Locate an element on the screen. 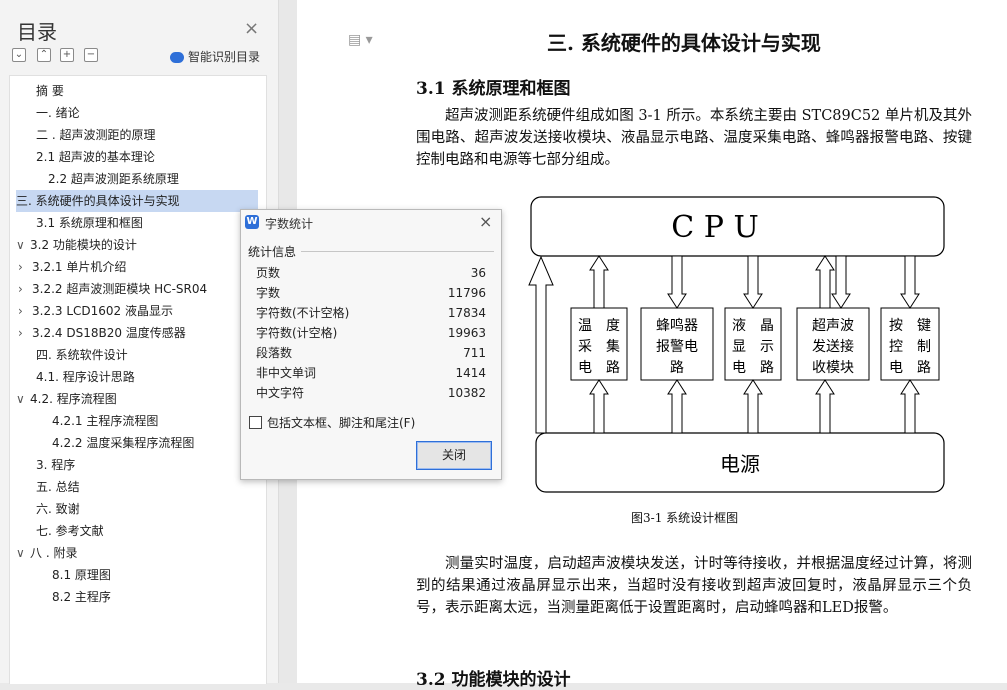 The height and width of the screenshot is (690, 1007). smart-toc-icon is located at coordinates (177, 57).